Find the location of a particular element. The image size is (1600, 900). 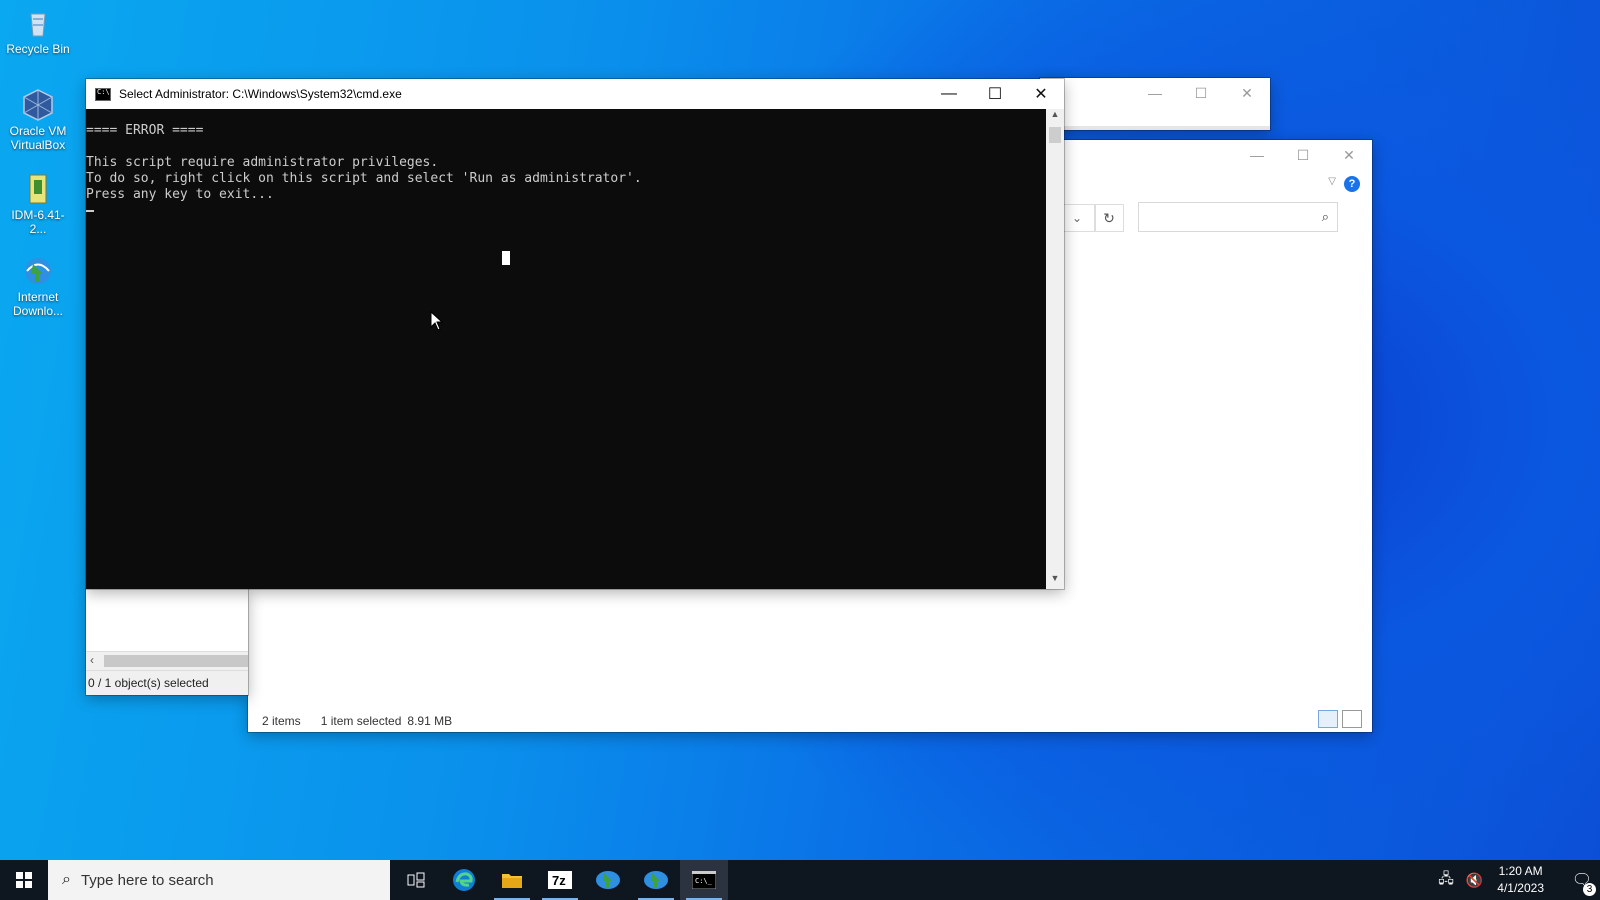

search-input: ⌕ is located at coordinates (1238, 217).